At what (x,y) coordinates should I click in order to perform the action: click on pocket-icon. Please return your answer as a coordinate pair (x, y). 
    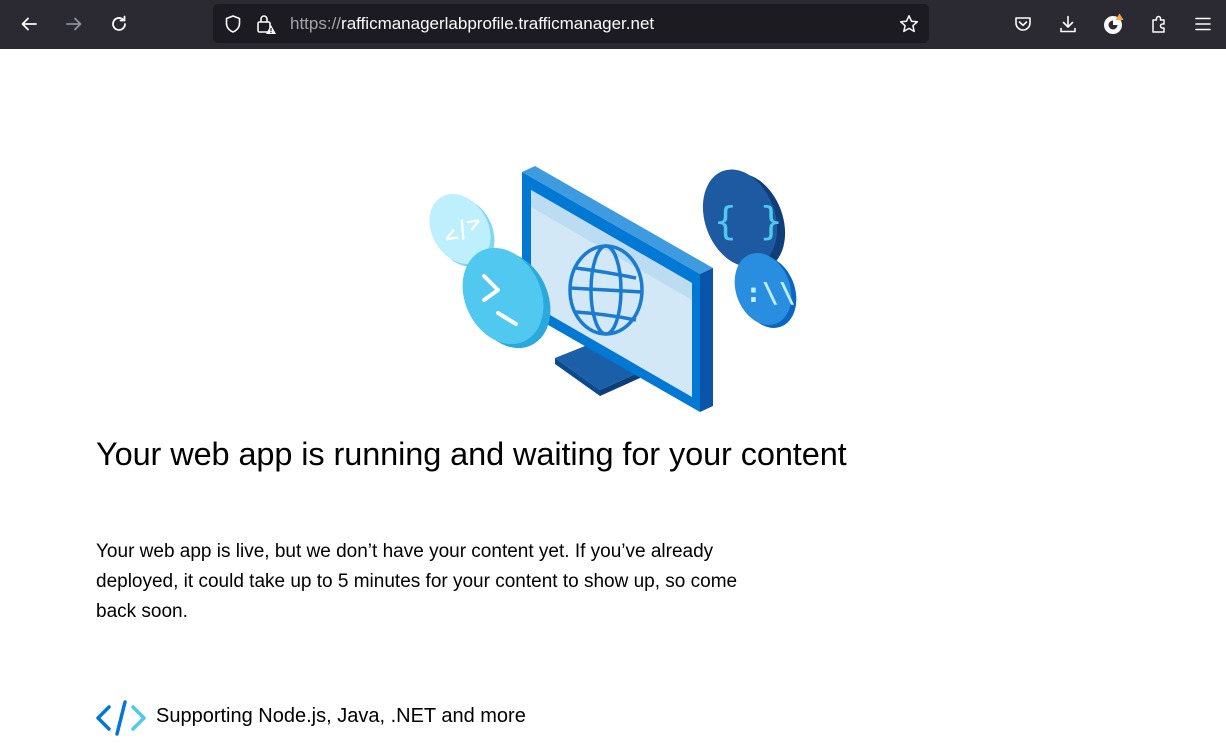
    Looking at the image, I should click on (1023, 24).